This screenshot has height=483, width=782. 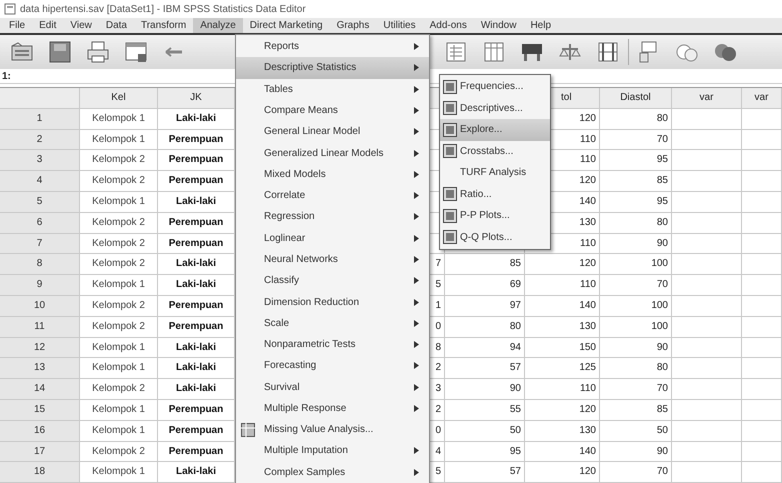 I want to click on menu-item: Analyze, so click(x=218, y=25).